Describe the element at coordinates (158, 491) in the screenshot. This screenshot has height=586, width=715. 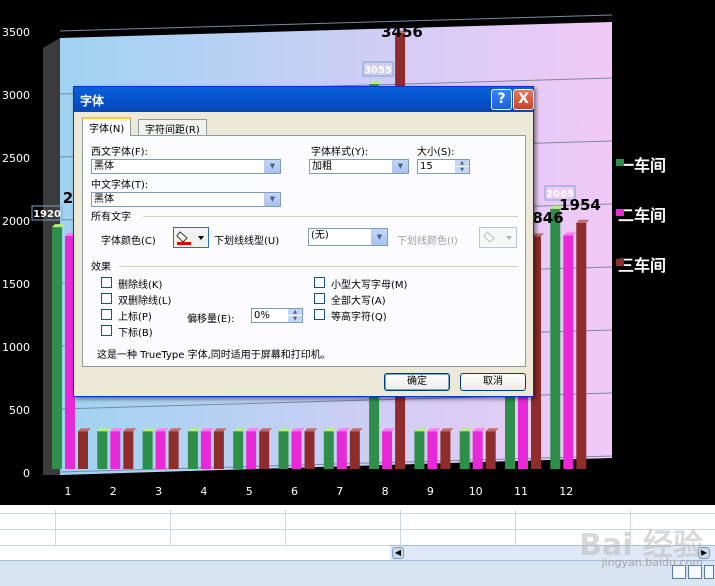
I see `x-tick-label: 3` at that location.